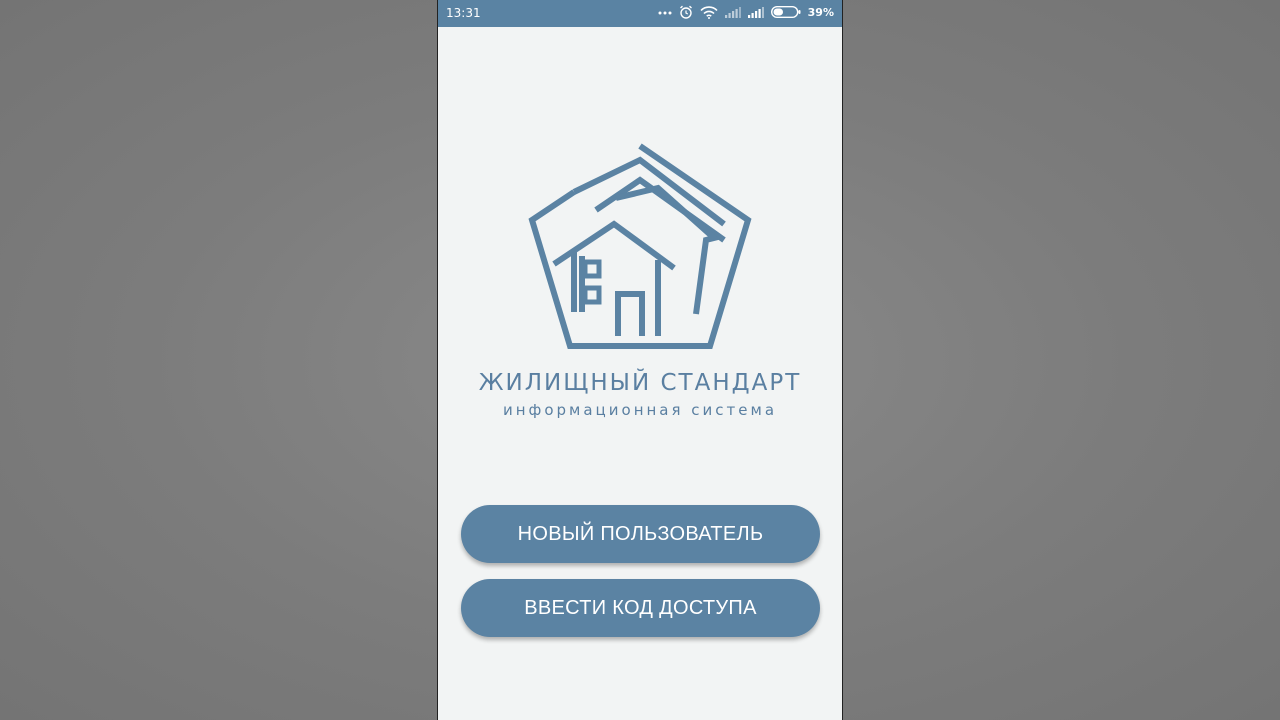 This screenshot has height=720, width=1280. What do you see at coordinates (640, 534) in the screenshot?
I see `new-user-button: НОВЫЙ ПОЛЬЗОВАТЕЛЬ` at bounding box center [640, 534].